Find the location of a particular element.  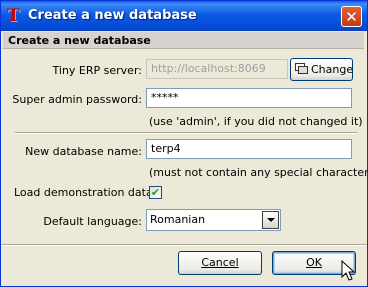

panel-title: Create a new database is located at coordinates (79, 40).